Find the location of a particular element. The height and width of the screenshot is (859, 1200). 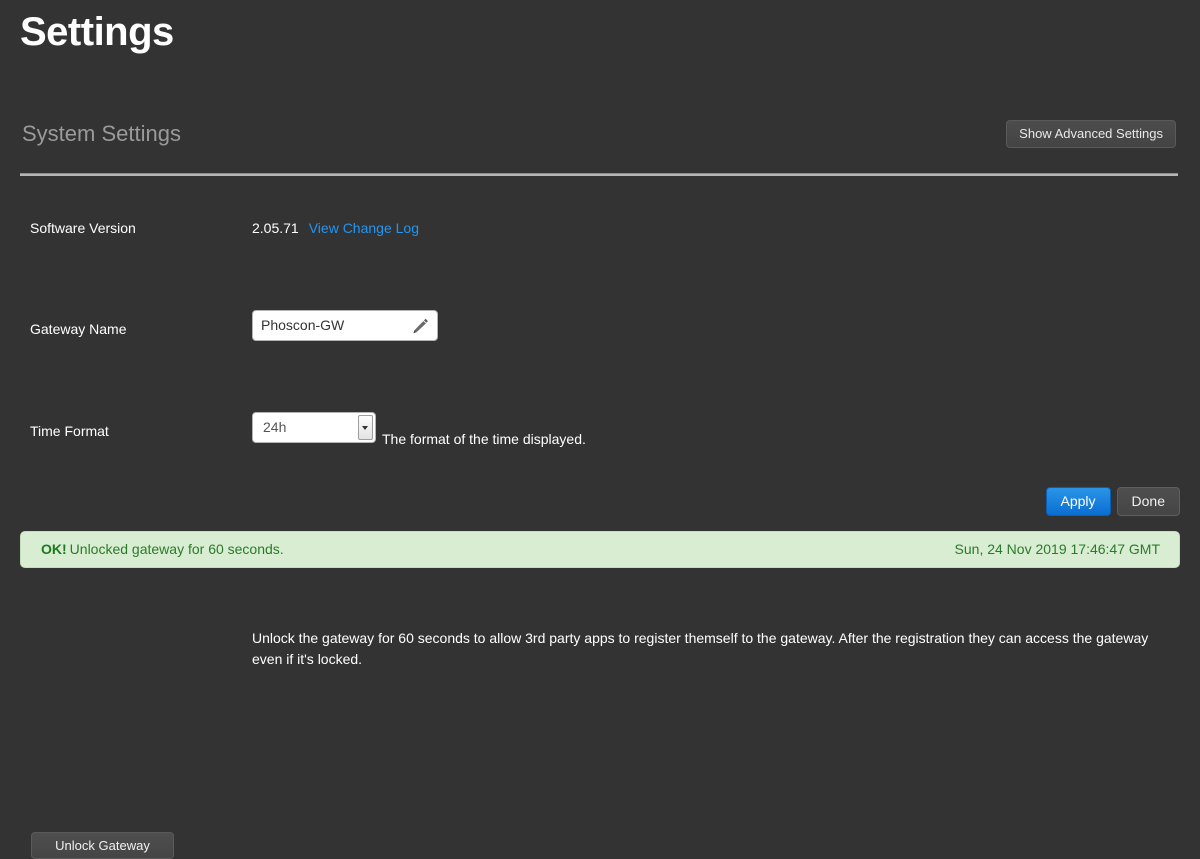

header-divider is located at coordinates (599, 174).